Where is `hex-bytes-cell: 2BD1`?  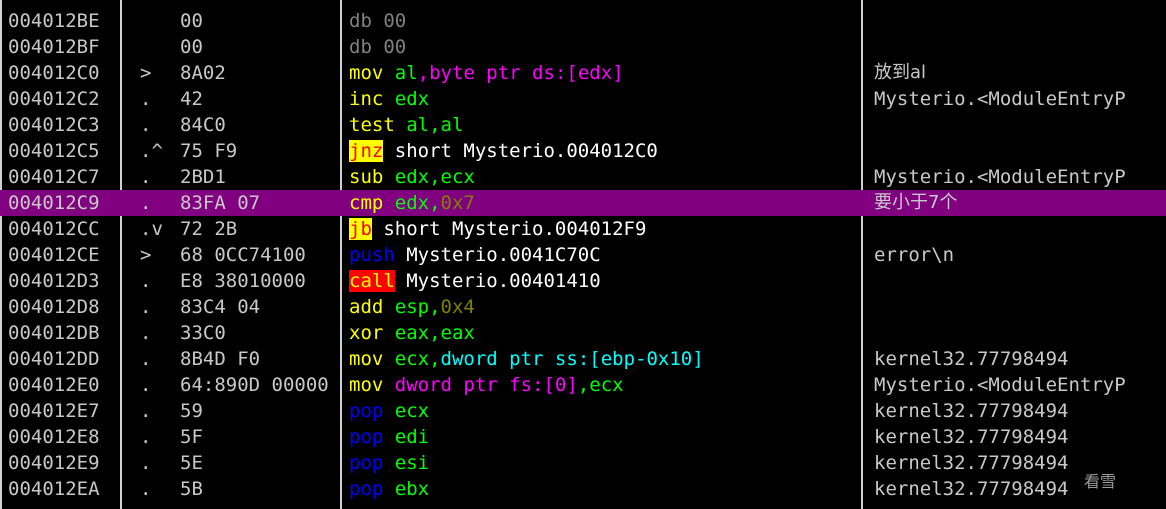 hex-bytes-cell: 2BD1 is located at coordinates (203, 177).